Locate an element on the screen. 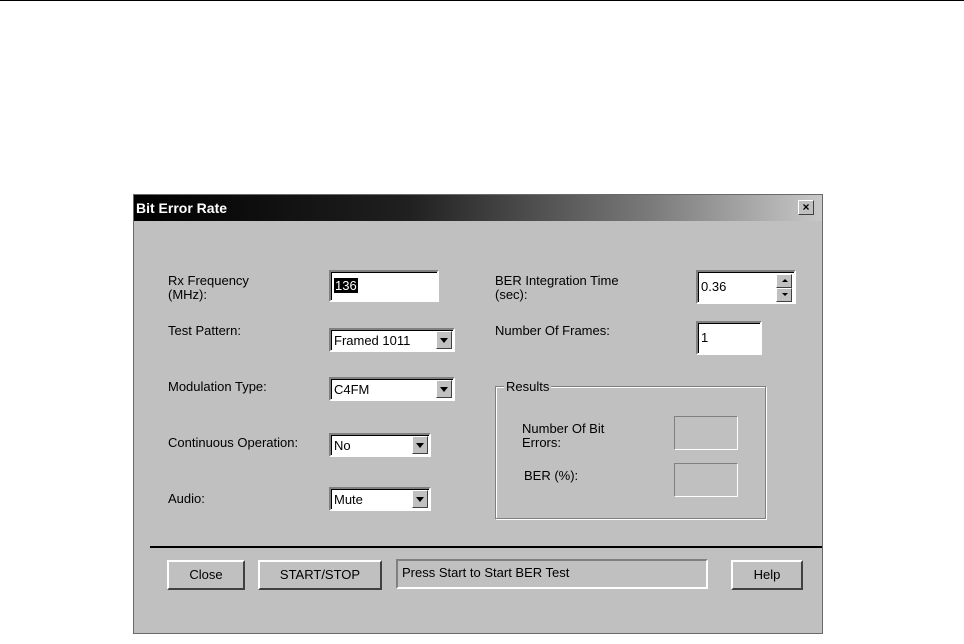 This screenshot has height=644, width=964. ber-integration-time-label-line2: (sec): is located at coordinates (511, 294).